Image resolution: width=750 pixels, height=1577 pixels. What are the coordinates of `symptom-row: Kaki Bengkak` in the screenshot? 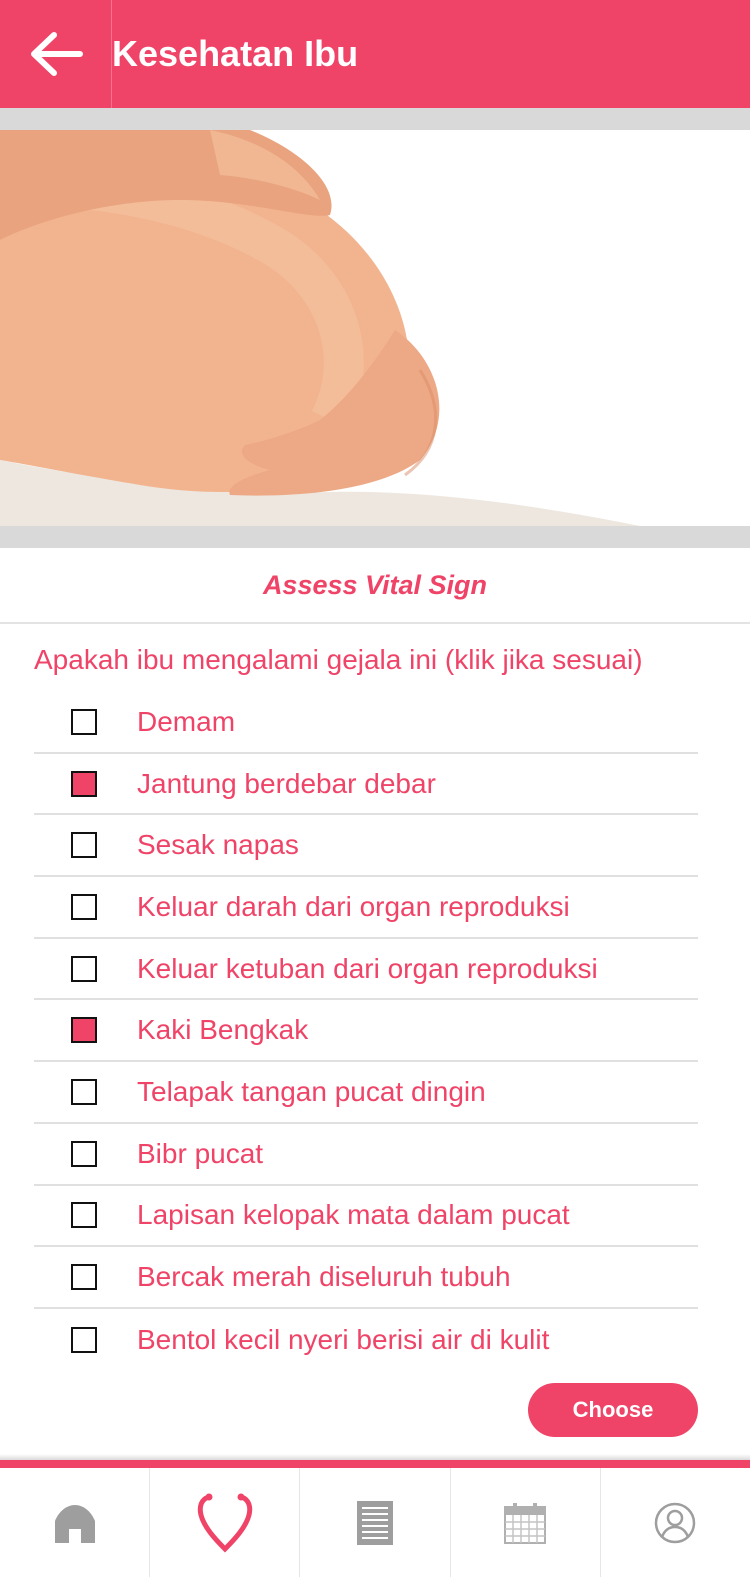 It's located at (366, 1031).